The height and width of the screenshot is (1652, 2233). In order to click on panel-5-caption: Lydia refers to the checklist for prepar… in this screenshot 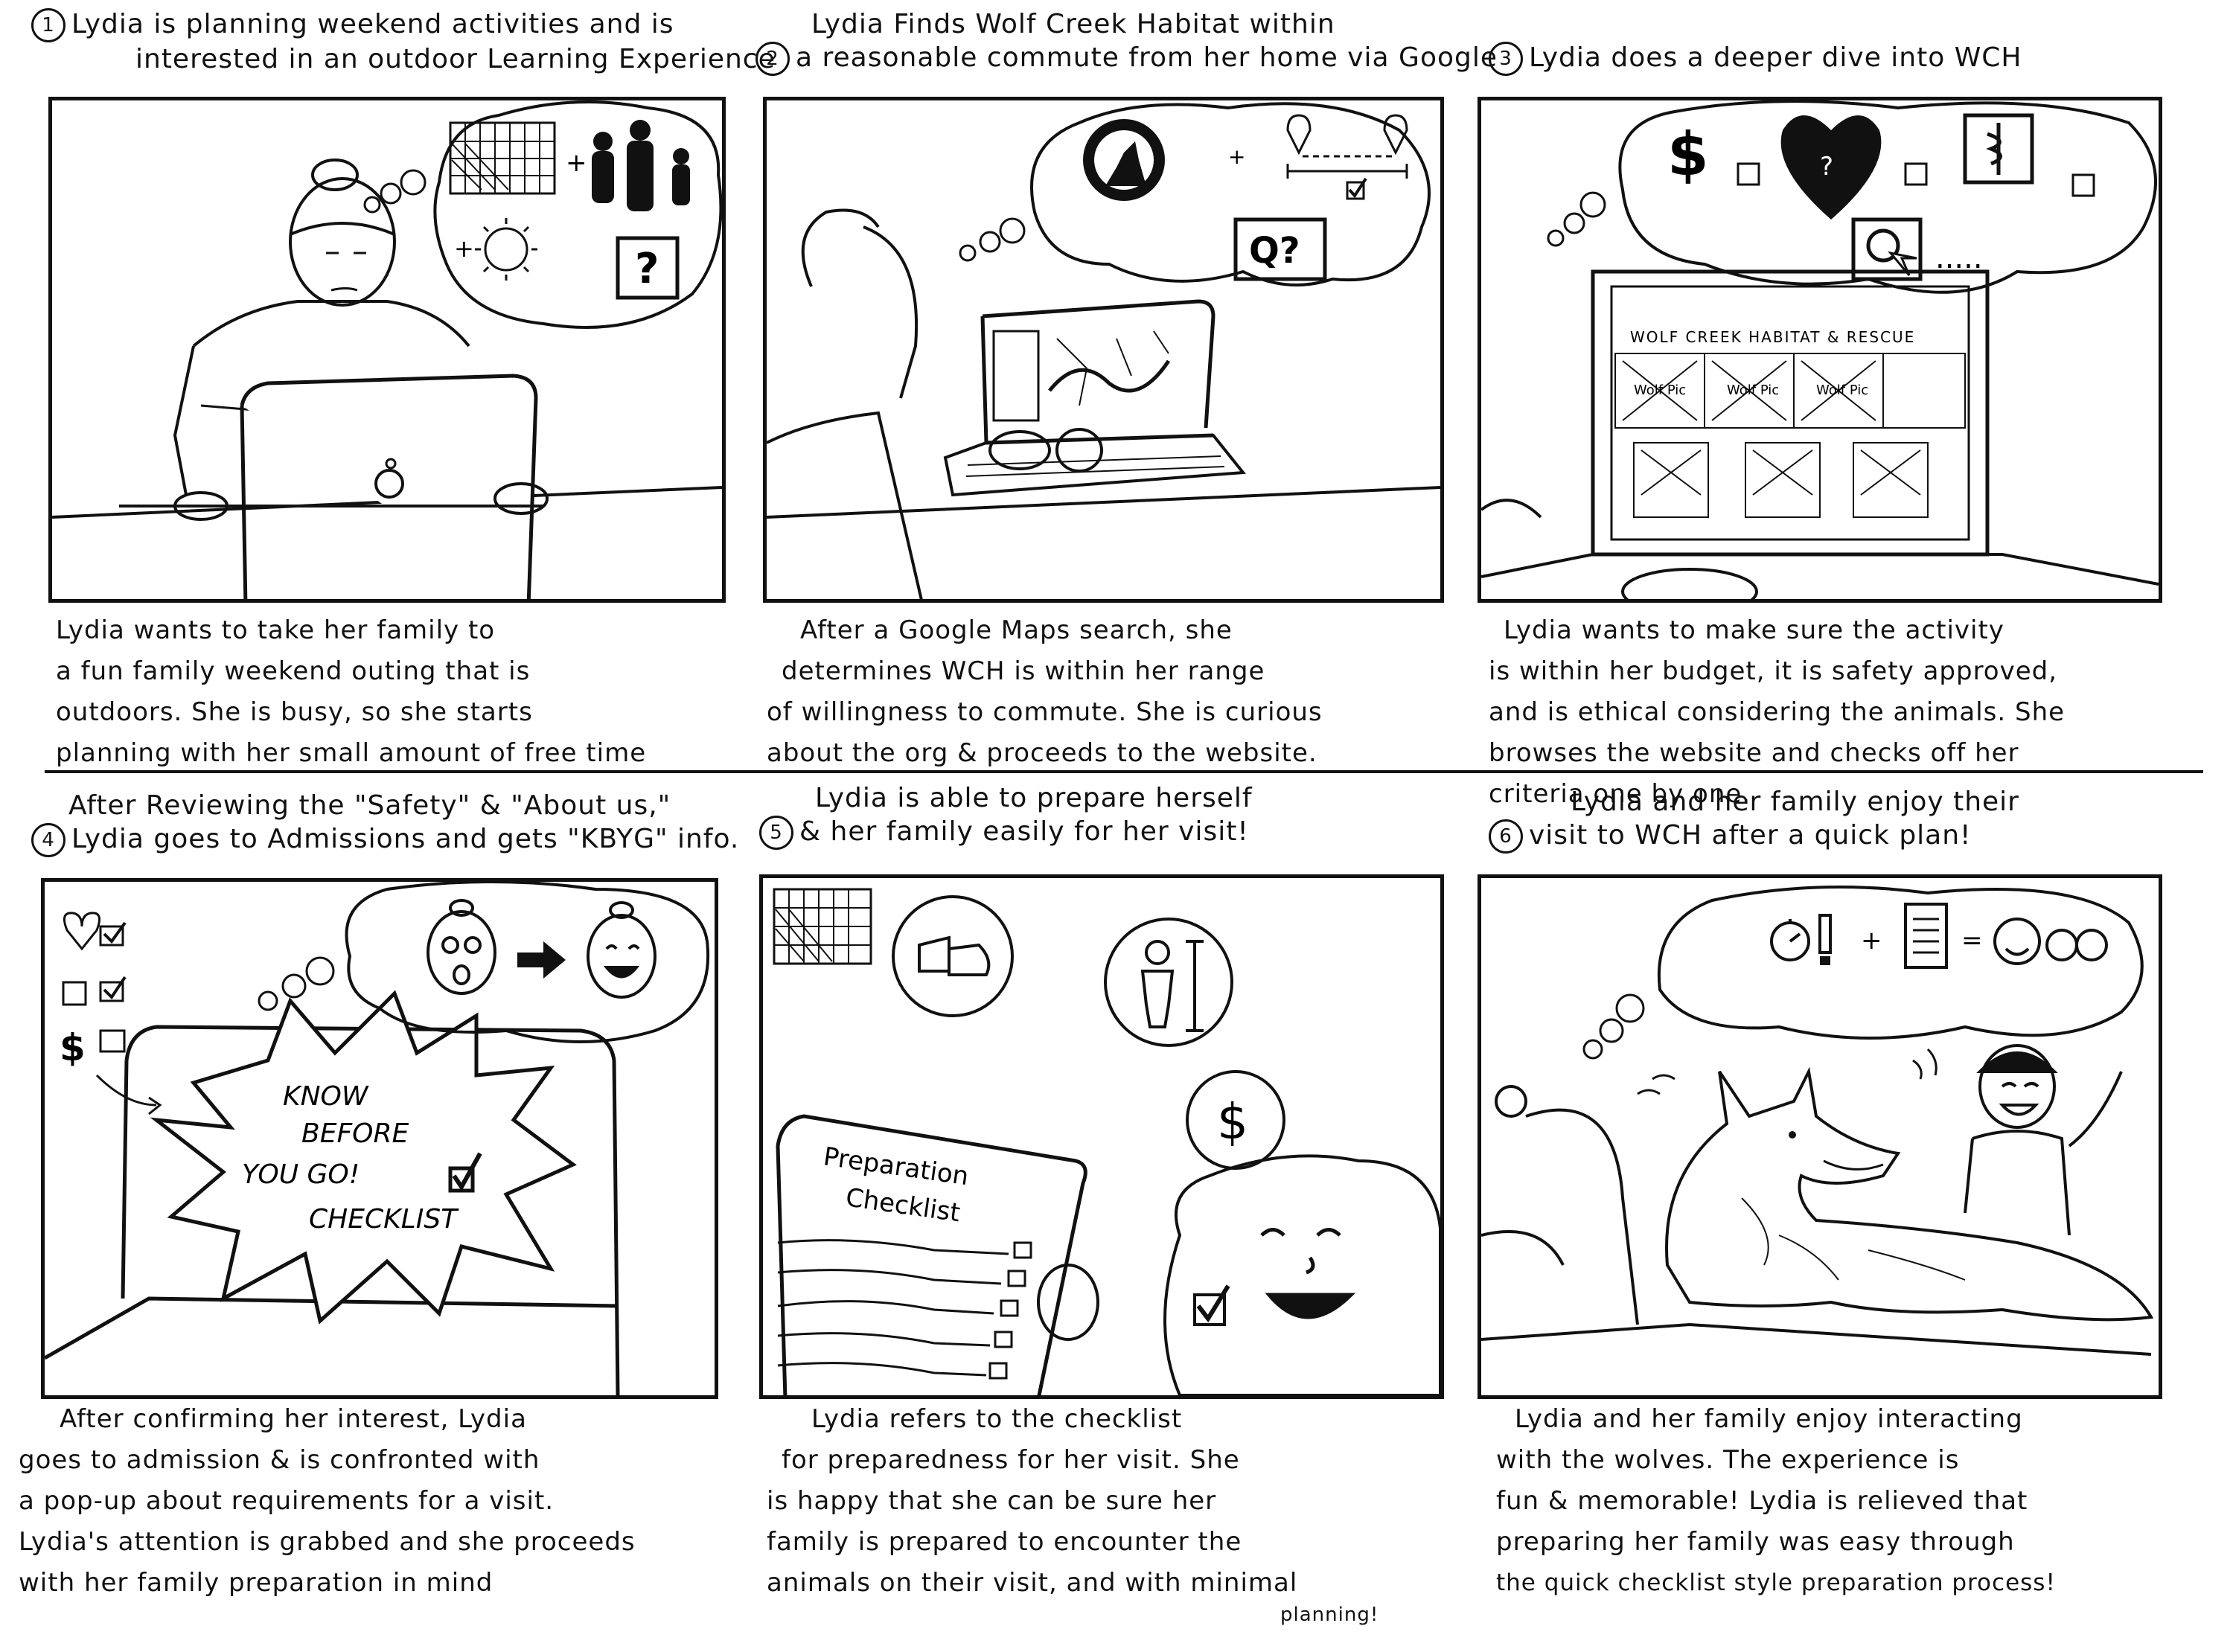, I will do `click(1073, 1515)`.